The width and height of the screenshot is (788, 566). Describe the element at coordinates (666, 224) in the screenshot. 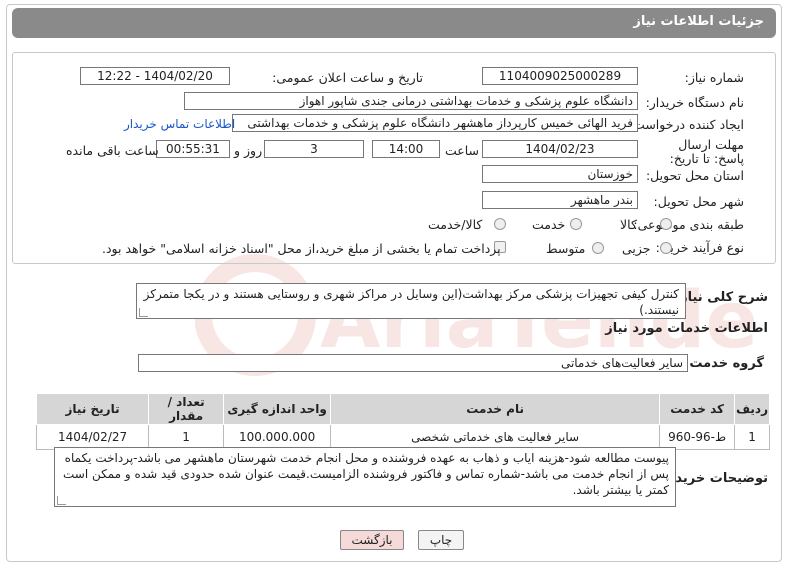

I see `category-radio-goods` at that location.